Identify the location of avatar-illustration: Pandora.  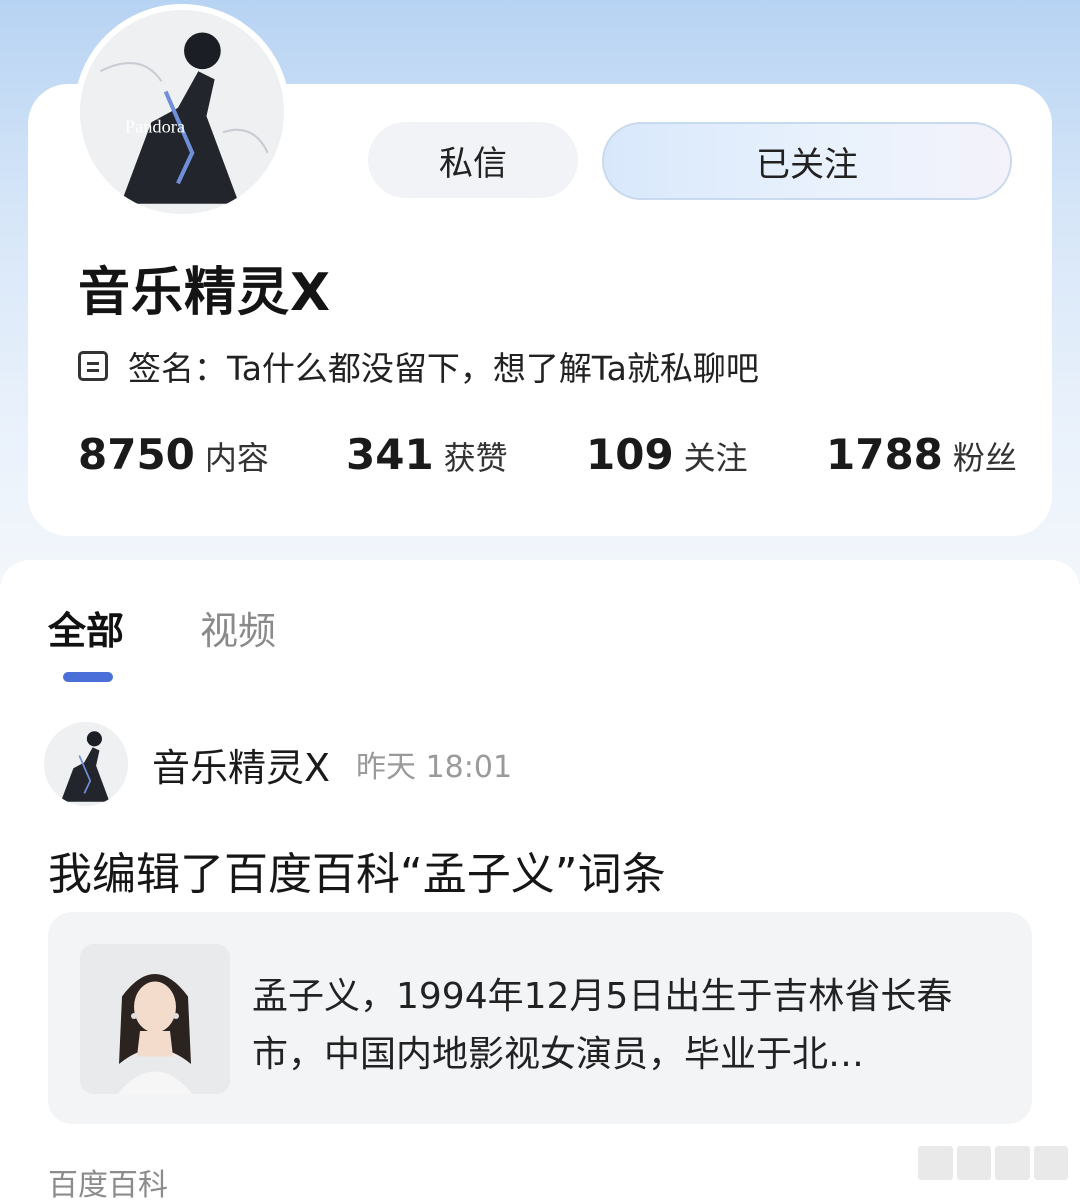
(182, 112).